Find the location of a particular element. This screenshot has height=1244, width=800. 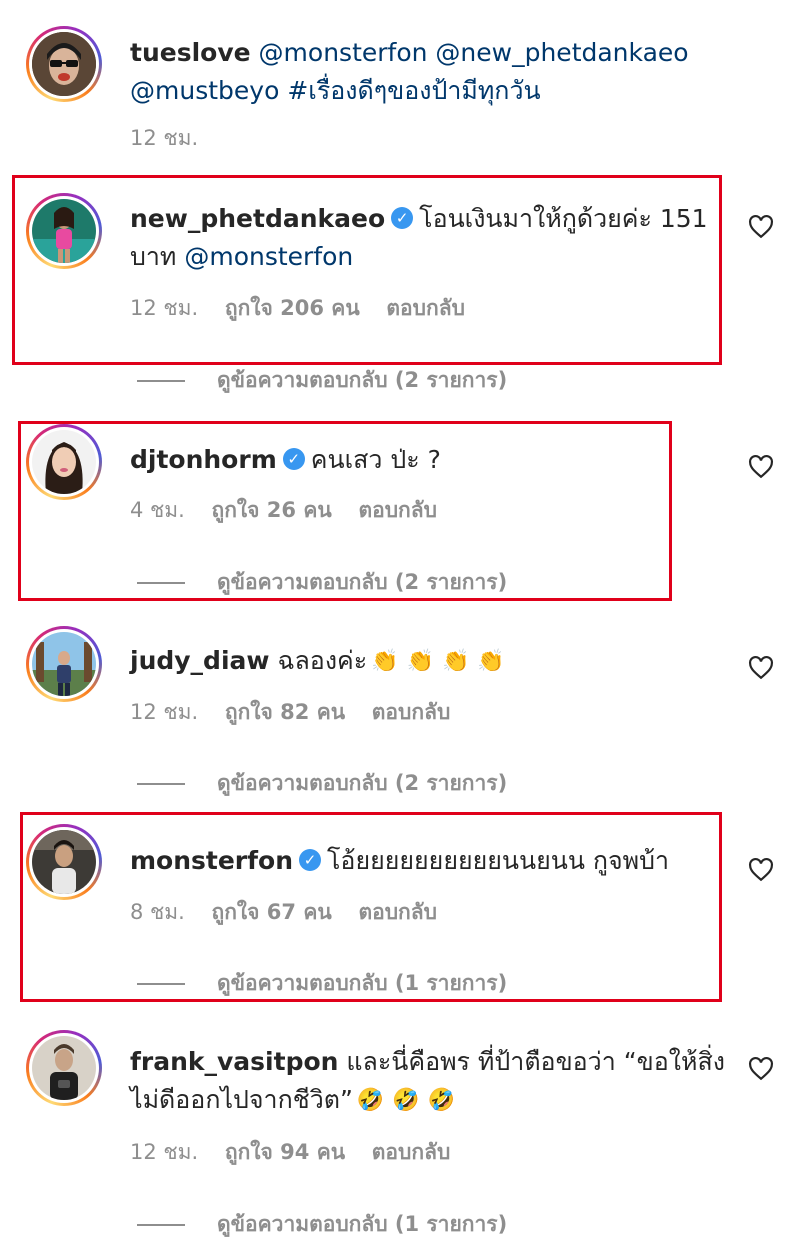

comment-text: judy_diaw ฉลองค่ะ 👏 👏 👏 👏 is located at coordinates (425, 661).